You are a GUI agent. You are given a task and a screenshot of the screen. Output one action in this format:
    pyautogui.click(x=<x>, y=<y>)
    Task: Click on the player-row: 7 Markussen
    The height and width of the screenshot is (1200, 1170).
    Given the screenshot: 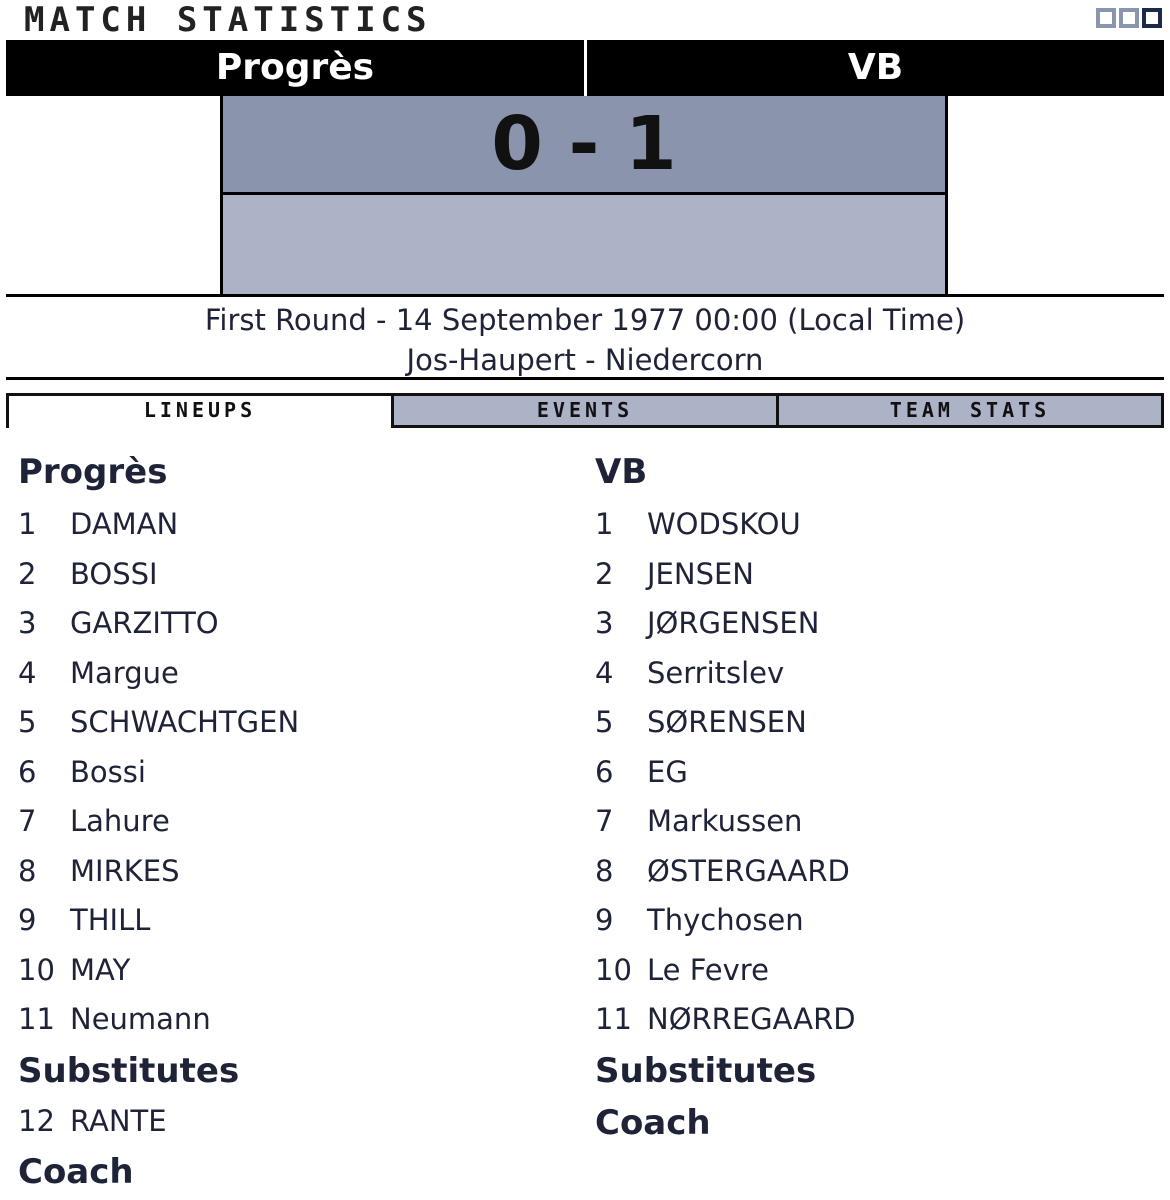 What is the action you would take?
    pyautogui.click(x=875, y=822)
    